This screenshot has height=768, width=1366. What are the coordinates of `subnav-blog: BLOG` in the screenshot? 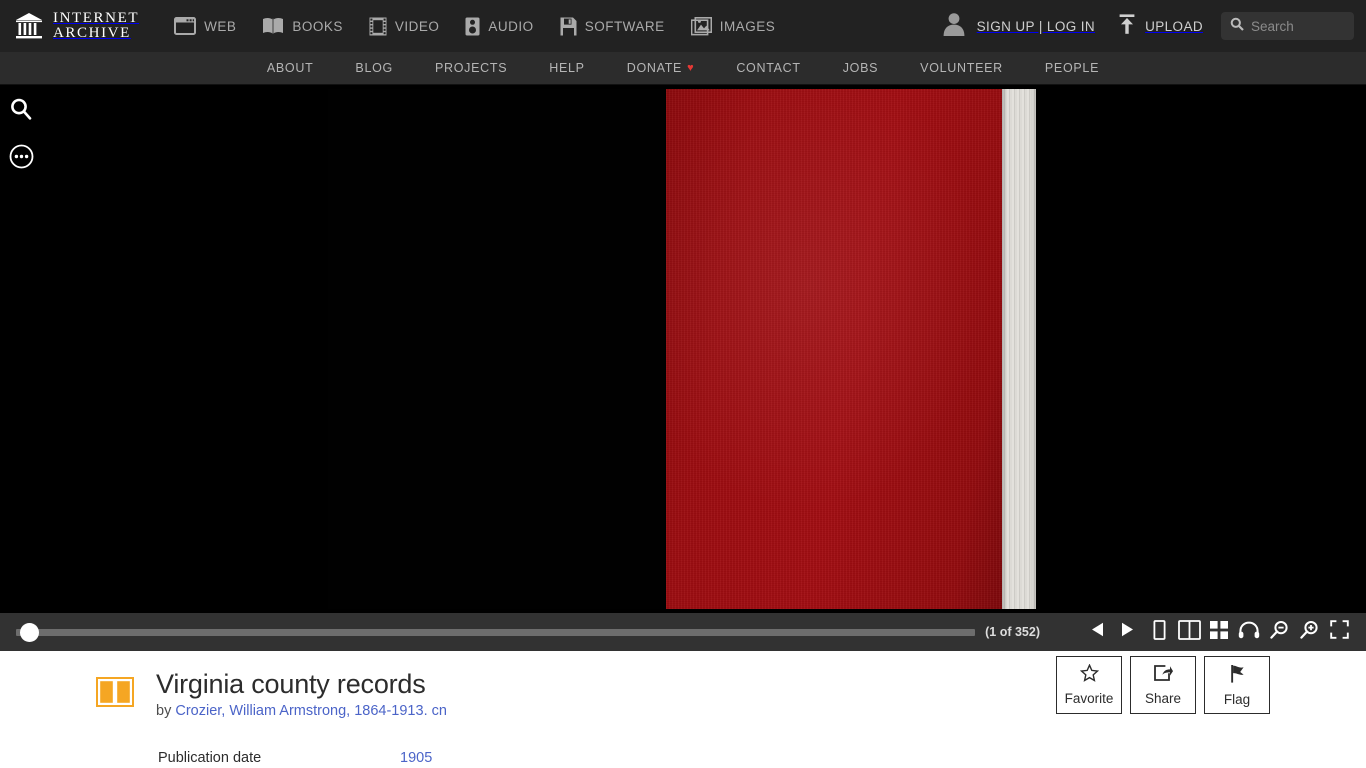 It's located at (374, 68).